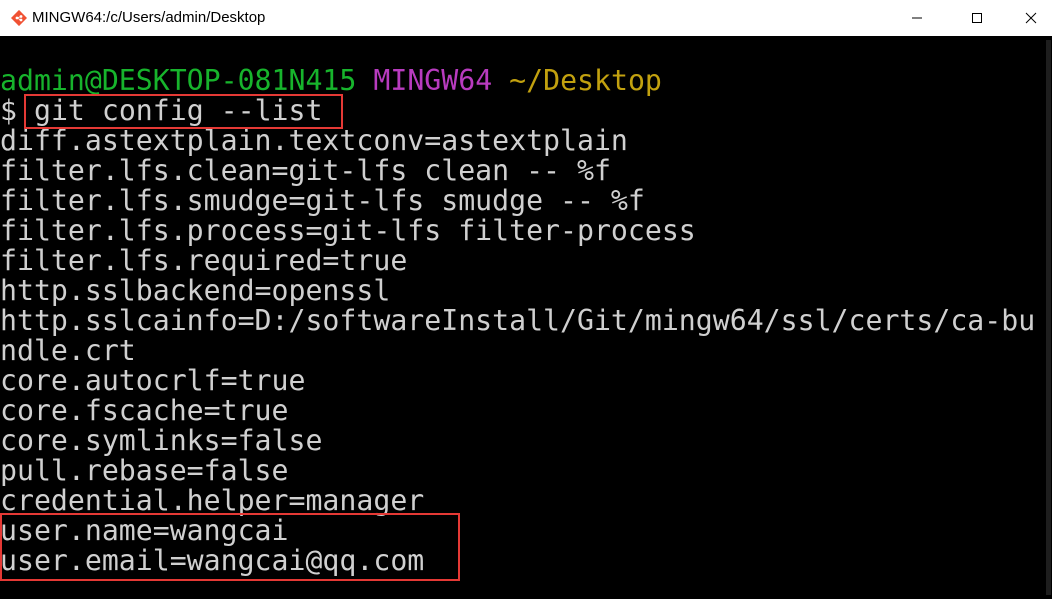 This screenshot has width=1052, height=599. I want to click on output-line-user-email: user.email=wangcai@qq.com, so click(212, 560).